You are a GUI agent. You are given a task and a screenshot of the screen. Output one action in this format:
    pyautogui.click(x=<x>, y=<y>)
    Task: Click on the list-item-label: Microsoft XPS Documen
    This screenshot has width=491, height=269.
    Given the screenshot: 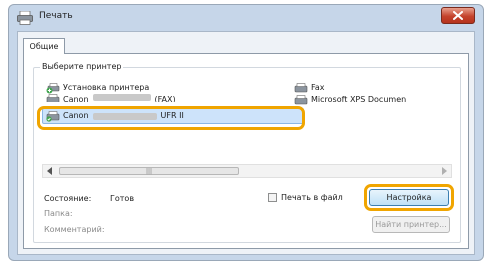 What is the action you would take?
    pyautogui.click(x=359, y=99)
    